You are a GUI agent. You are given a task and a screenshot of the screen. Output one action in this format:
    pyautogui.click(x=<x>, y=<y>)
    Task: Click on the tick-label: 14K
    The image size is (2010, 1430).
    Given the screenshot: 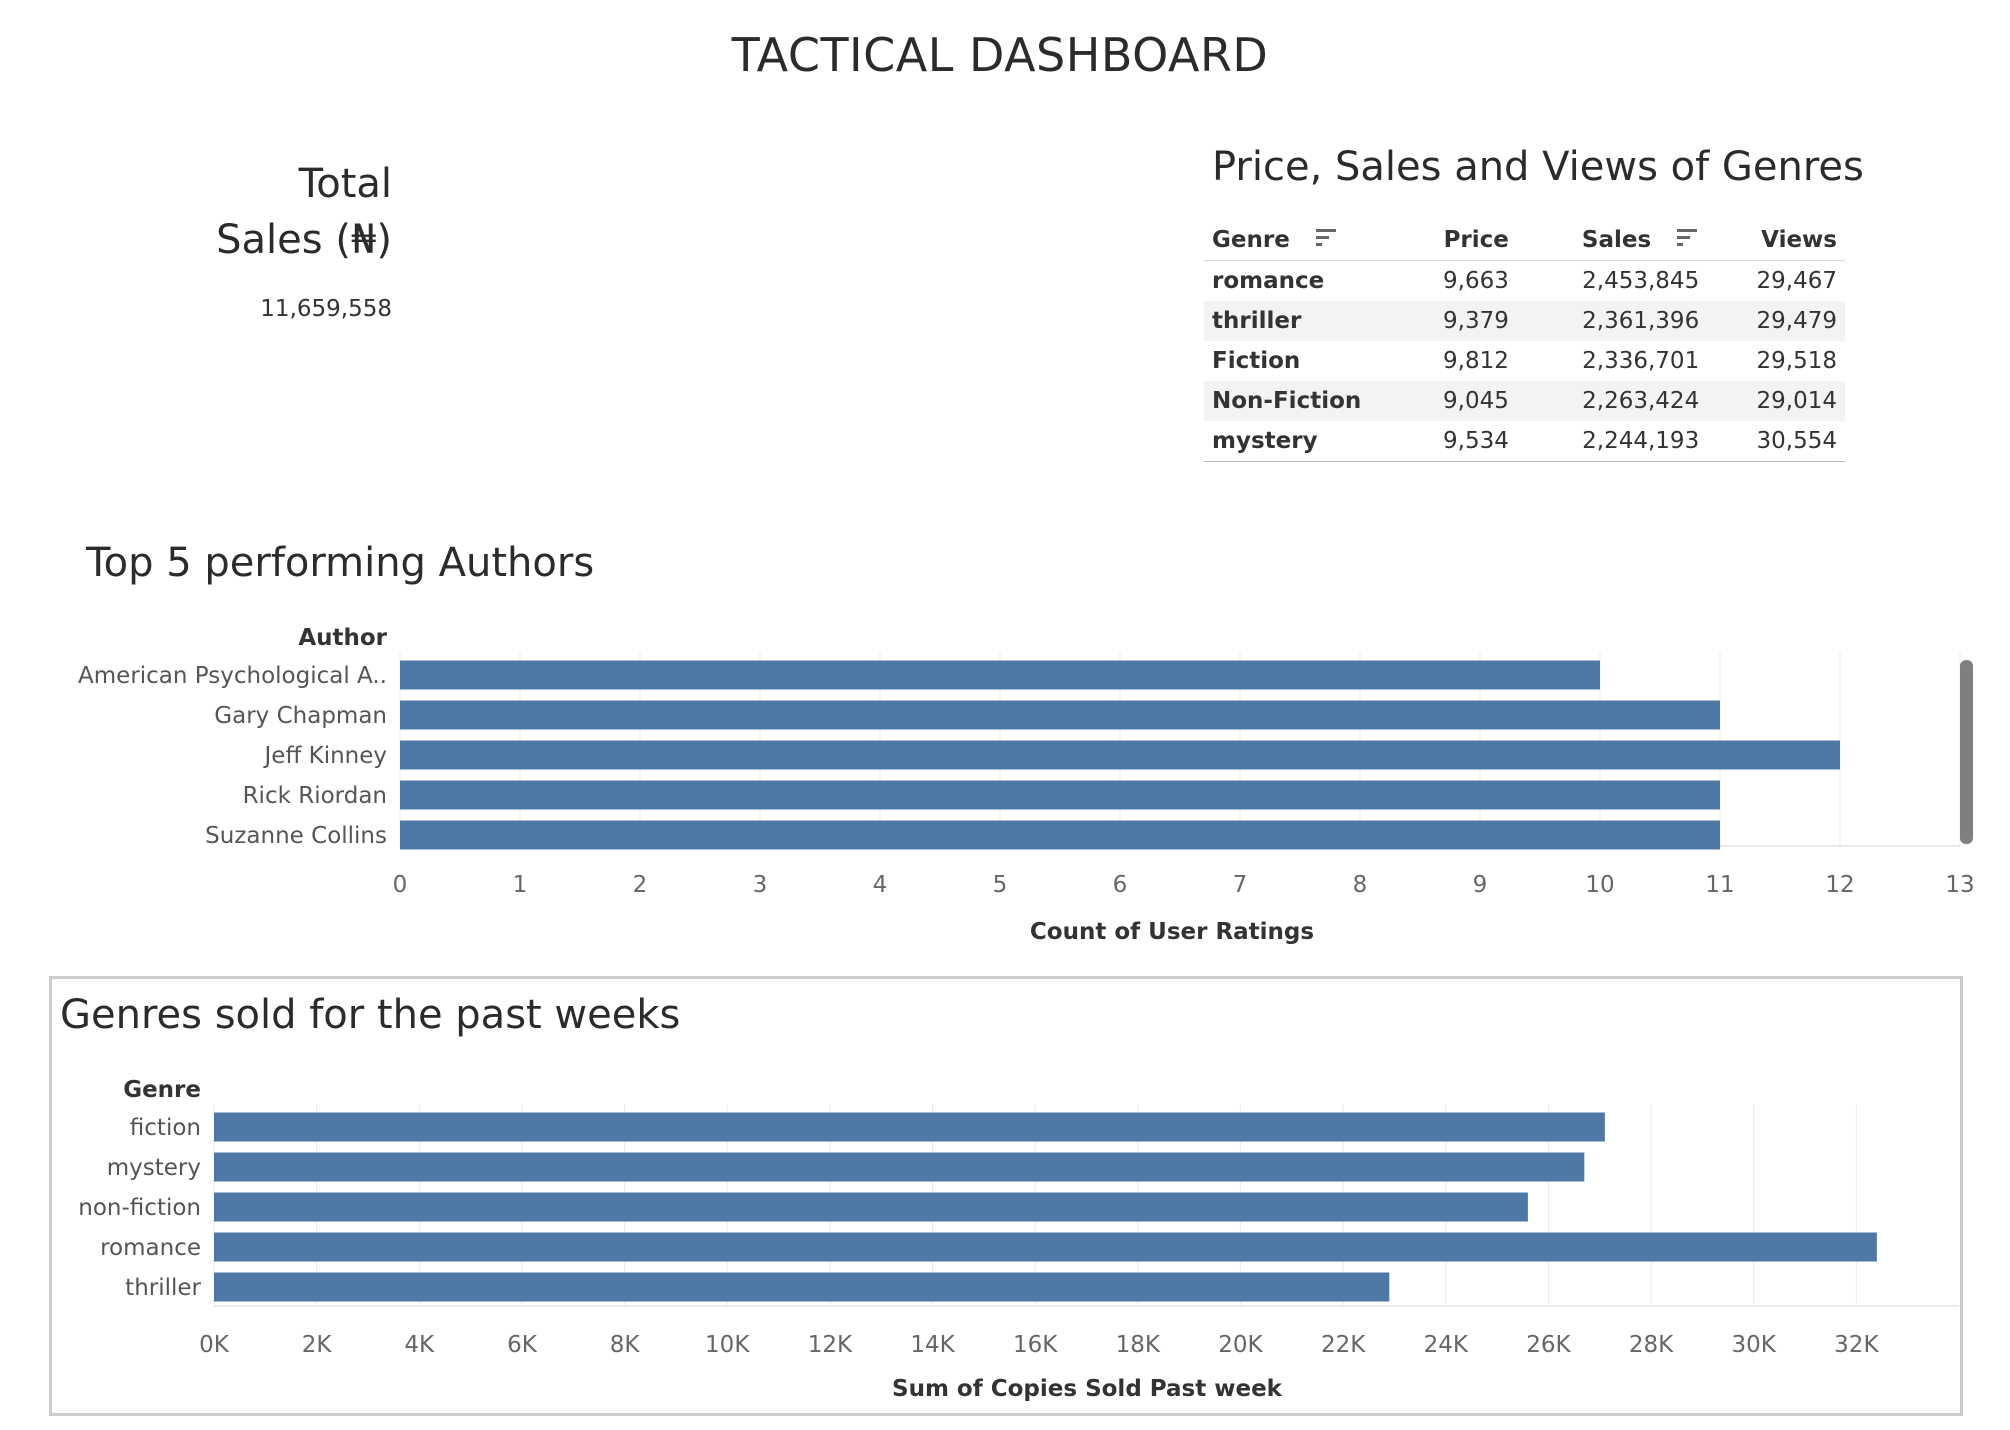 What is the action you would take?
    pyautogui.click(x=932, y=1345)
    